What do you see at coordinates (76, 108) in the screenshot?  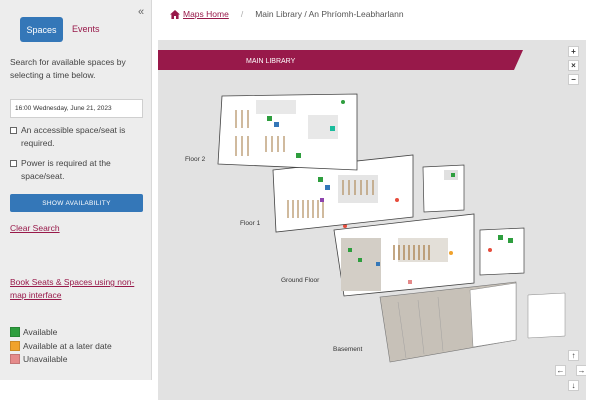 I see `date-time-input` at bounding box center [76, 108].